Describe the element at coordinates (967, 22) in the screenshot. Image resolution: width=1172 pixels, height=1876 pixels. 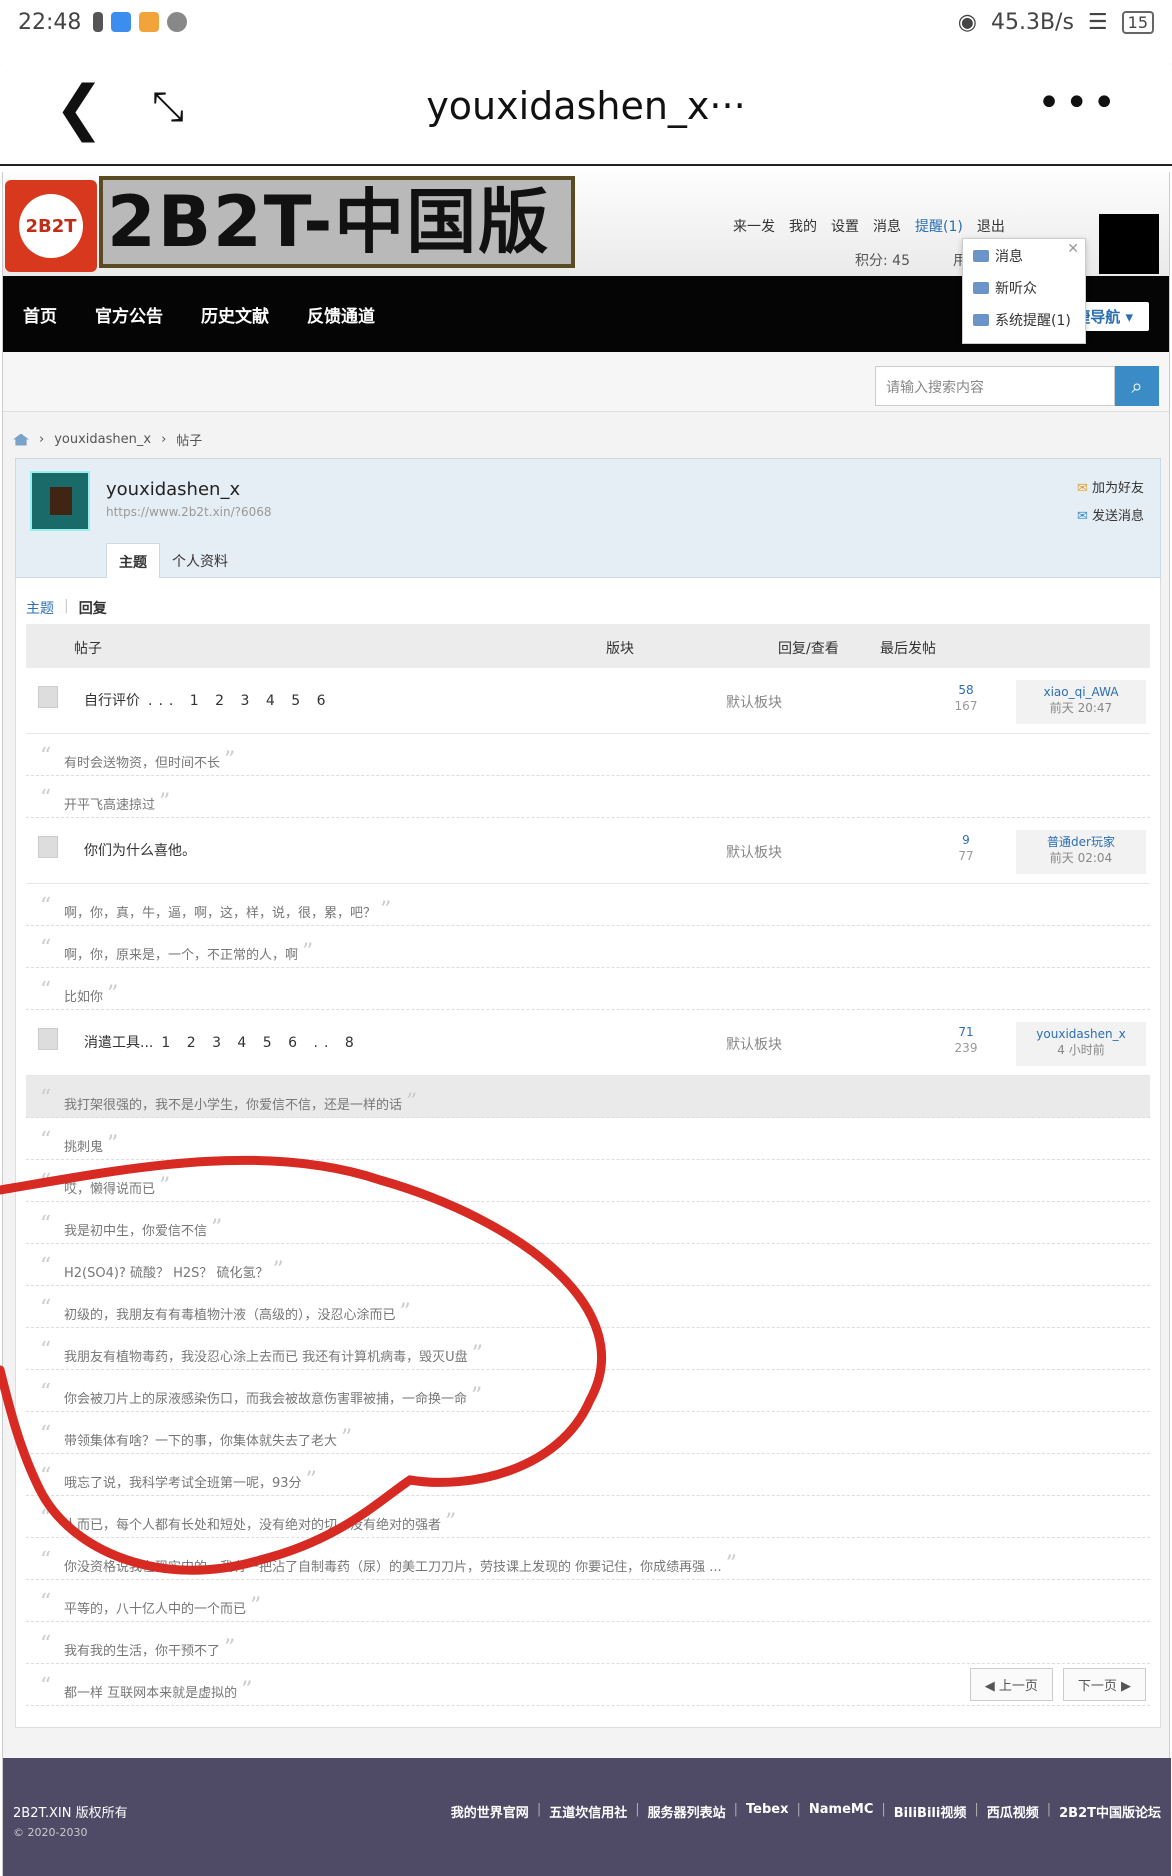
I see `eye-icon: ◉` at that location.